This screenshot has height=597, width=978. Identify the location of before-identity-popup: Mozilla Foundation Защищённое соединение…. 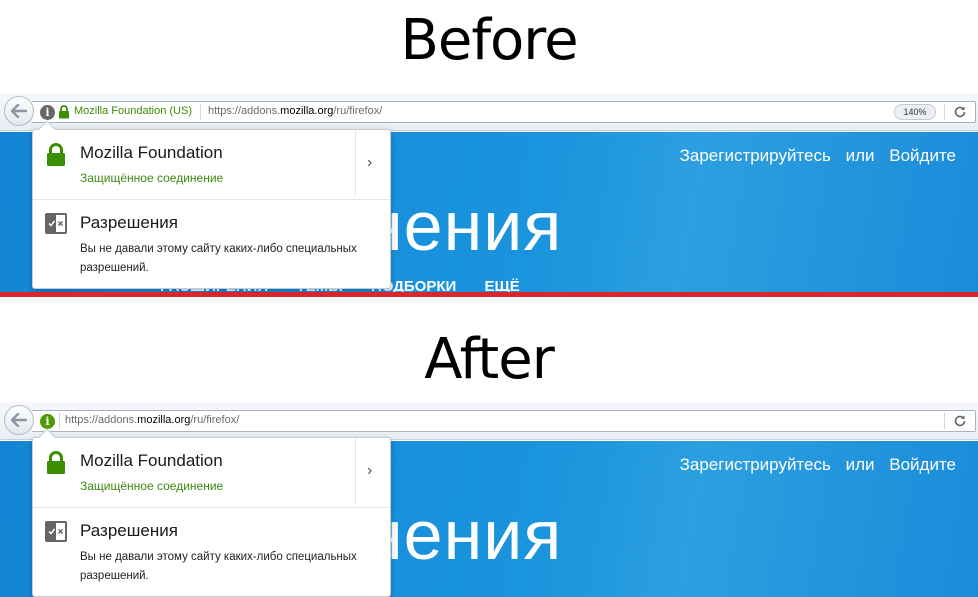
(211, 204).